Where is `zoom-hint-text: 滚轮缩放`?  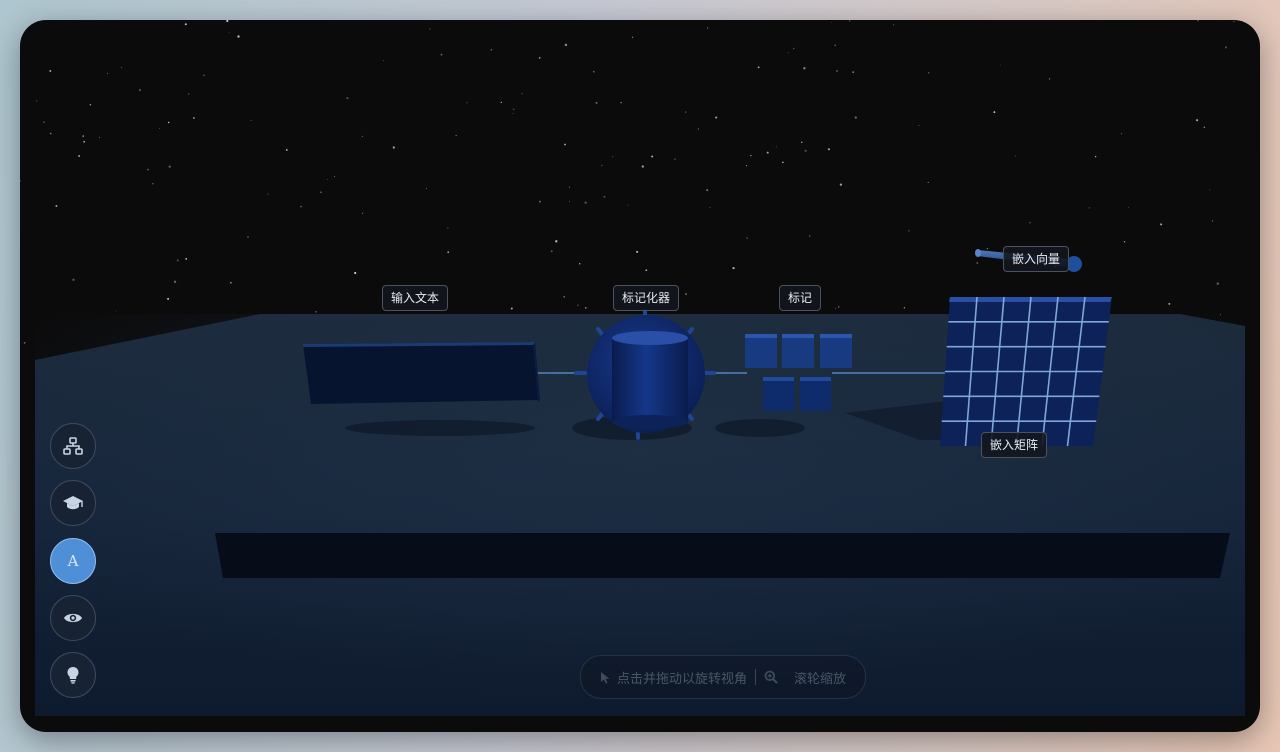
zoom-hint-text: 滚轮缩放 is located at coordinates (820, 679).